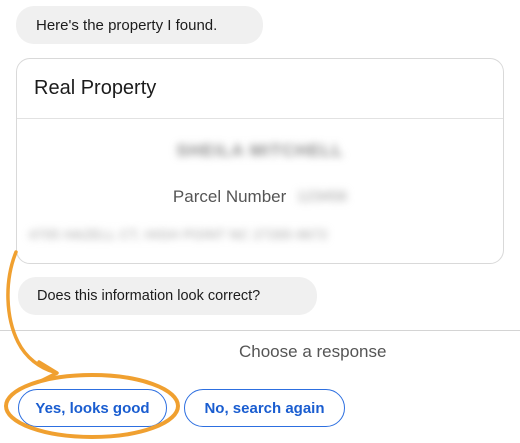  I want to click on bot-message-intro: Here's the property I found., so click(139, 25).